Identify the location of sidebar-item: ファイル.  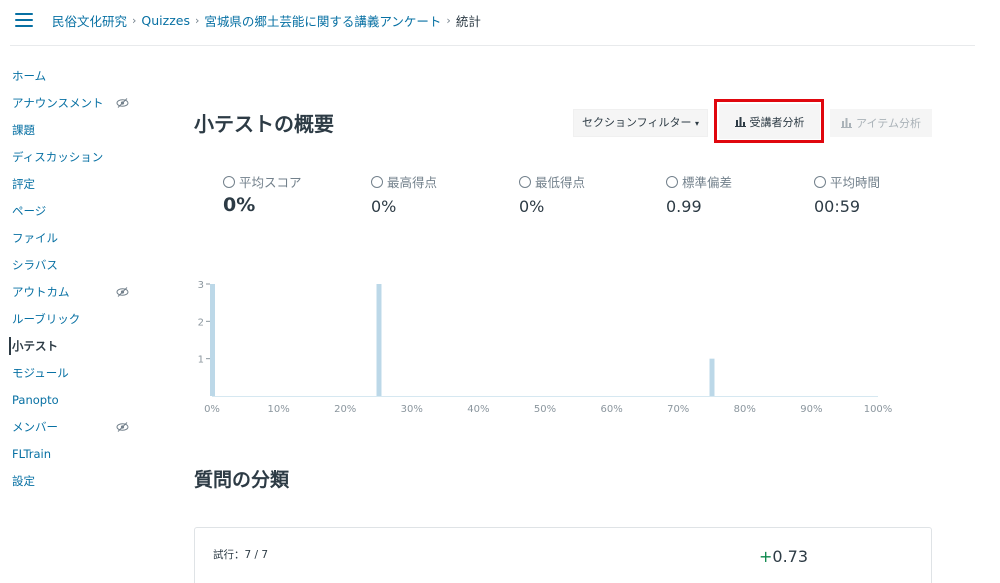
(77, 242).